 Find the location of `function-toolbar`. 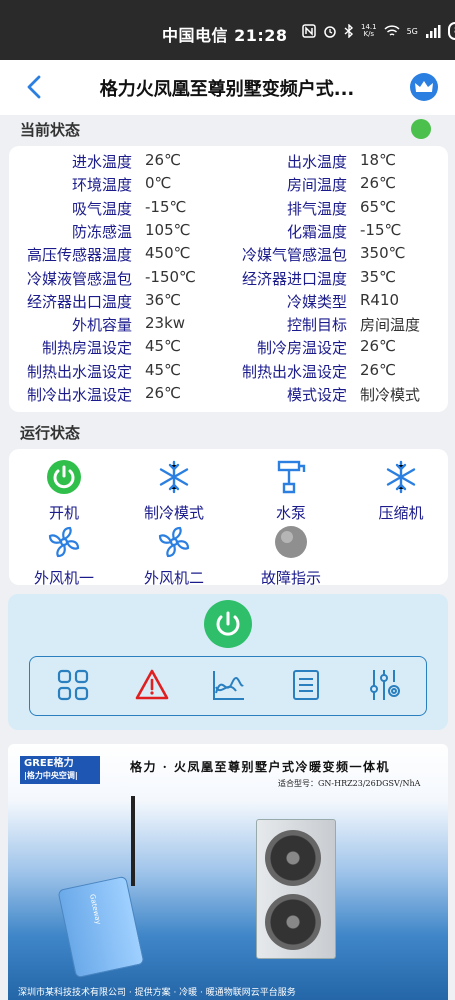

function-toolbar is located at coordinates (228, 686).